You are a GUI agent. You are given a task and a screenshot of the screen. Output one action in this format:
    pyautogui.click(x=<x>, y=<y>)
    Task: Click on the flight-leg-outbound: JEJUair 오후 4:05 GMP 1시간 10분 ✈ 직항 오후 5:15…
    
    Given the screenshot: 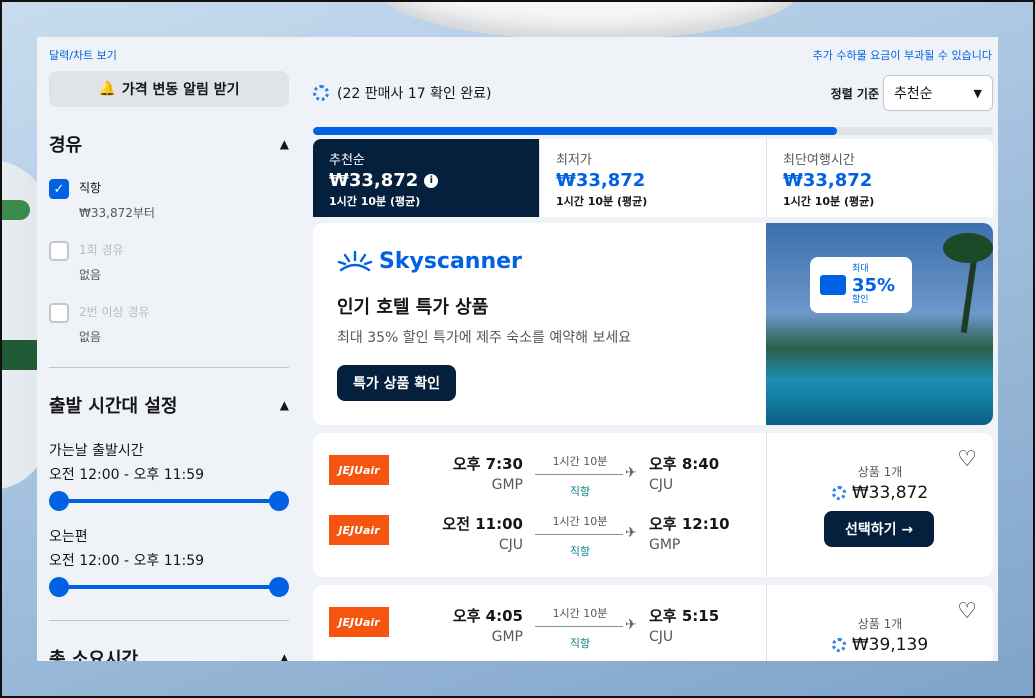 What is the action you would take?
    pyautogui.click(x=540, y=625)
    